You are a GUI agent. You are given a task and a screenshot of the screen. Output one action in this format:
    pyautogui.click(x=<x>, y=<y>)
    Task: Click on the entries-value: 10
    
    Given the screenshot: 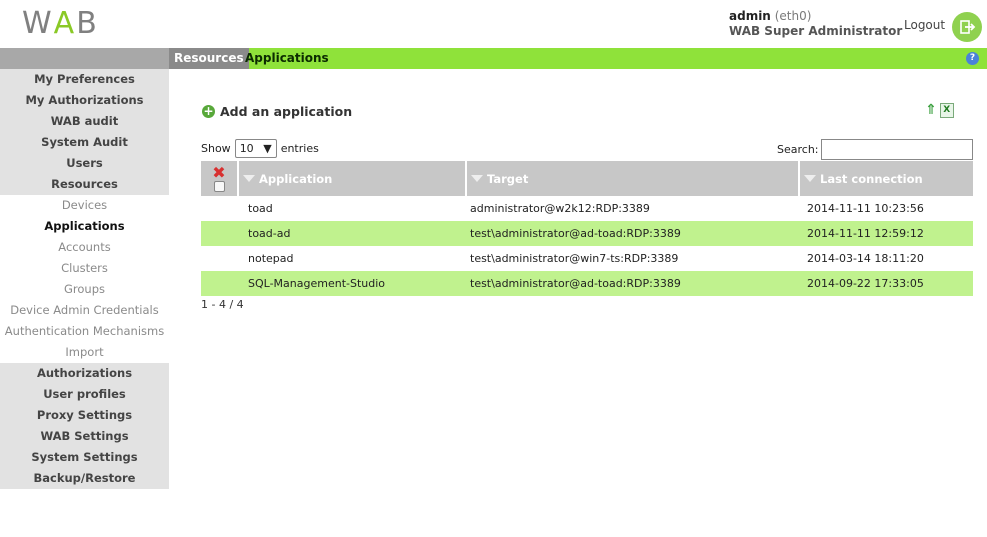 What is the action you would take?
    pyautogui.click(x=246, y=148)
    